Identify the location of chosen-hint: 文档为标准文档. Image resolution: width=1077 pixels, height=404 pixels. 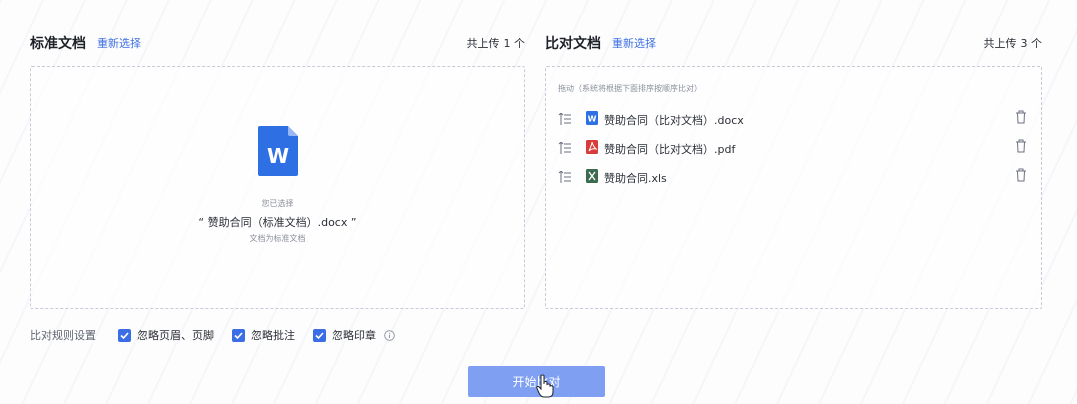
(277, 238).